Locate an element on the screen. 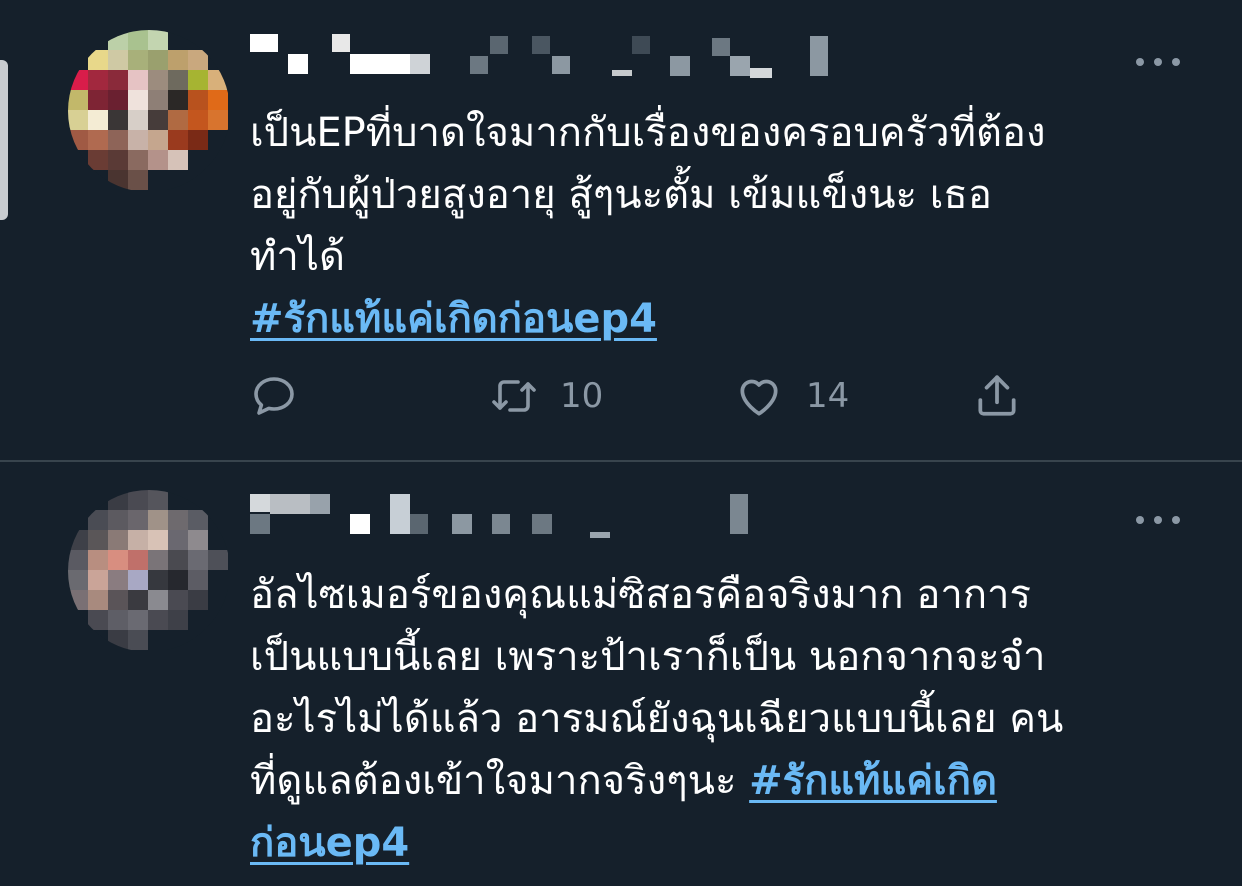 This screenshot has width=1242, height=886. tweet-text-line: ทำได้ is located at coordinates (297, 257).